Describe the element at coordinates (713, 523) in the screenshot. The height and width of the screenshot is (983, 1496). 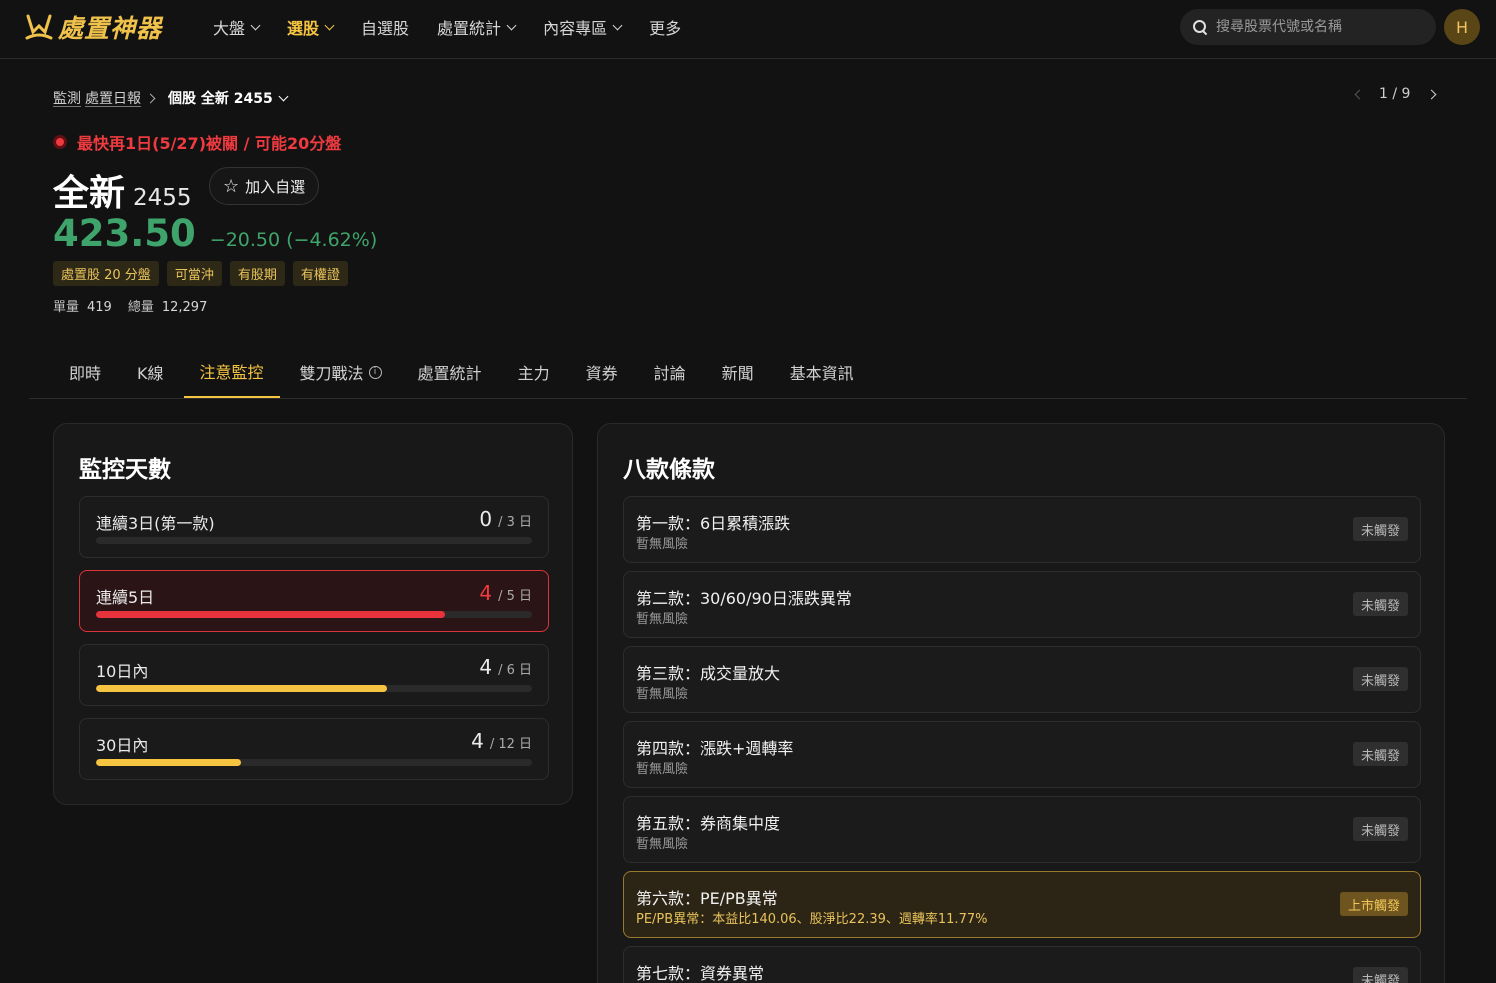
I see `clause-title: 第一款：6日累積漲跌` at that location.